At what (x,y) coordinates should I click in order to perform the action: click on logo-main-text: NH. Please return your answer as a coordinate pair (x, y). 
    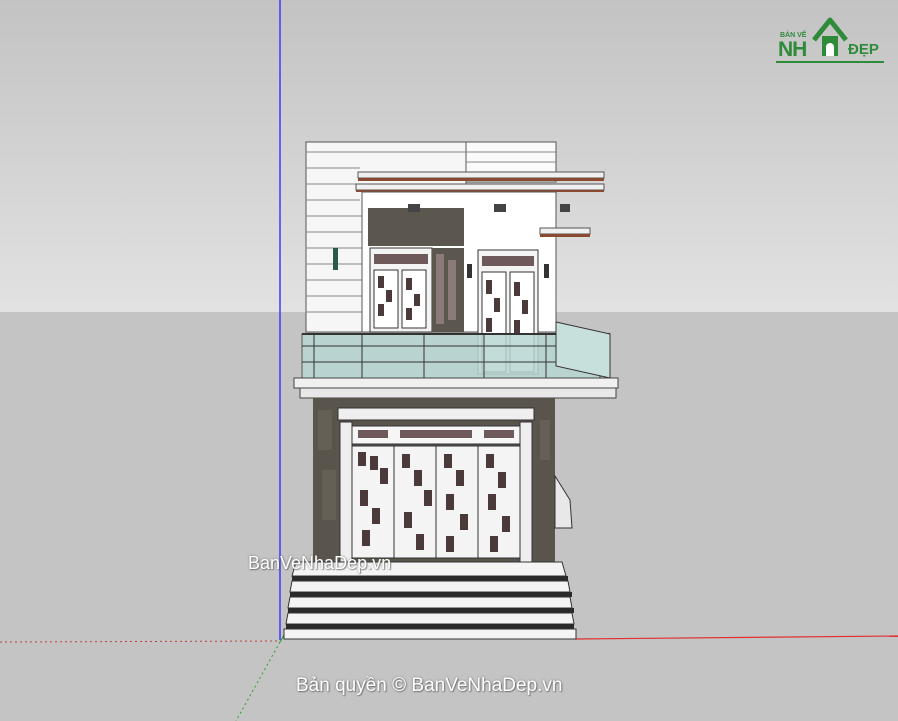
    Looking at the image, I should click on (792, 49).